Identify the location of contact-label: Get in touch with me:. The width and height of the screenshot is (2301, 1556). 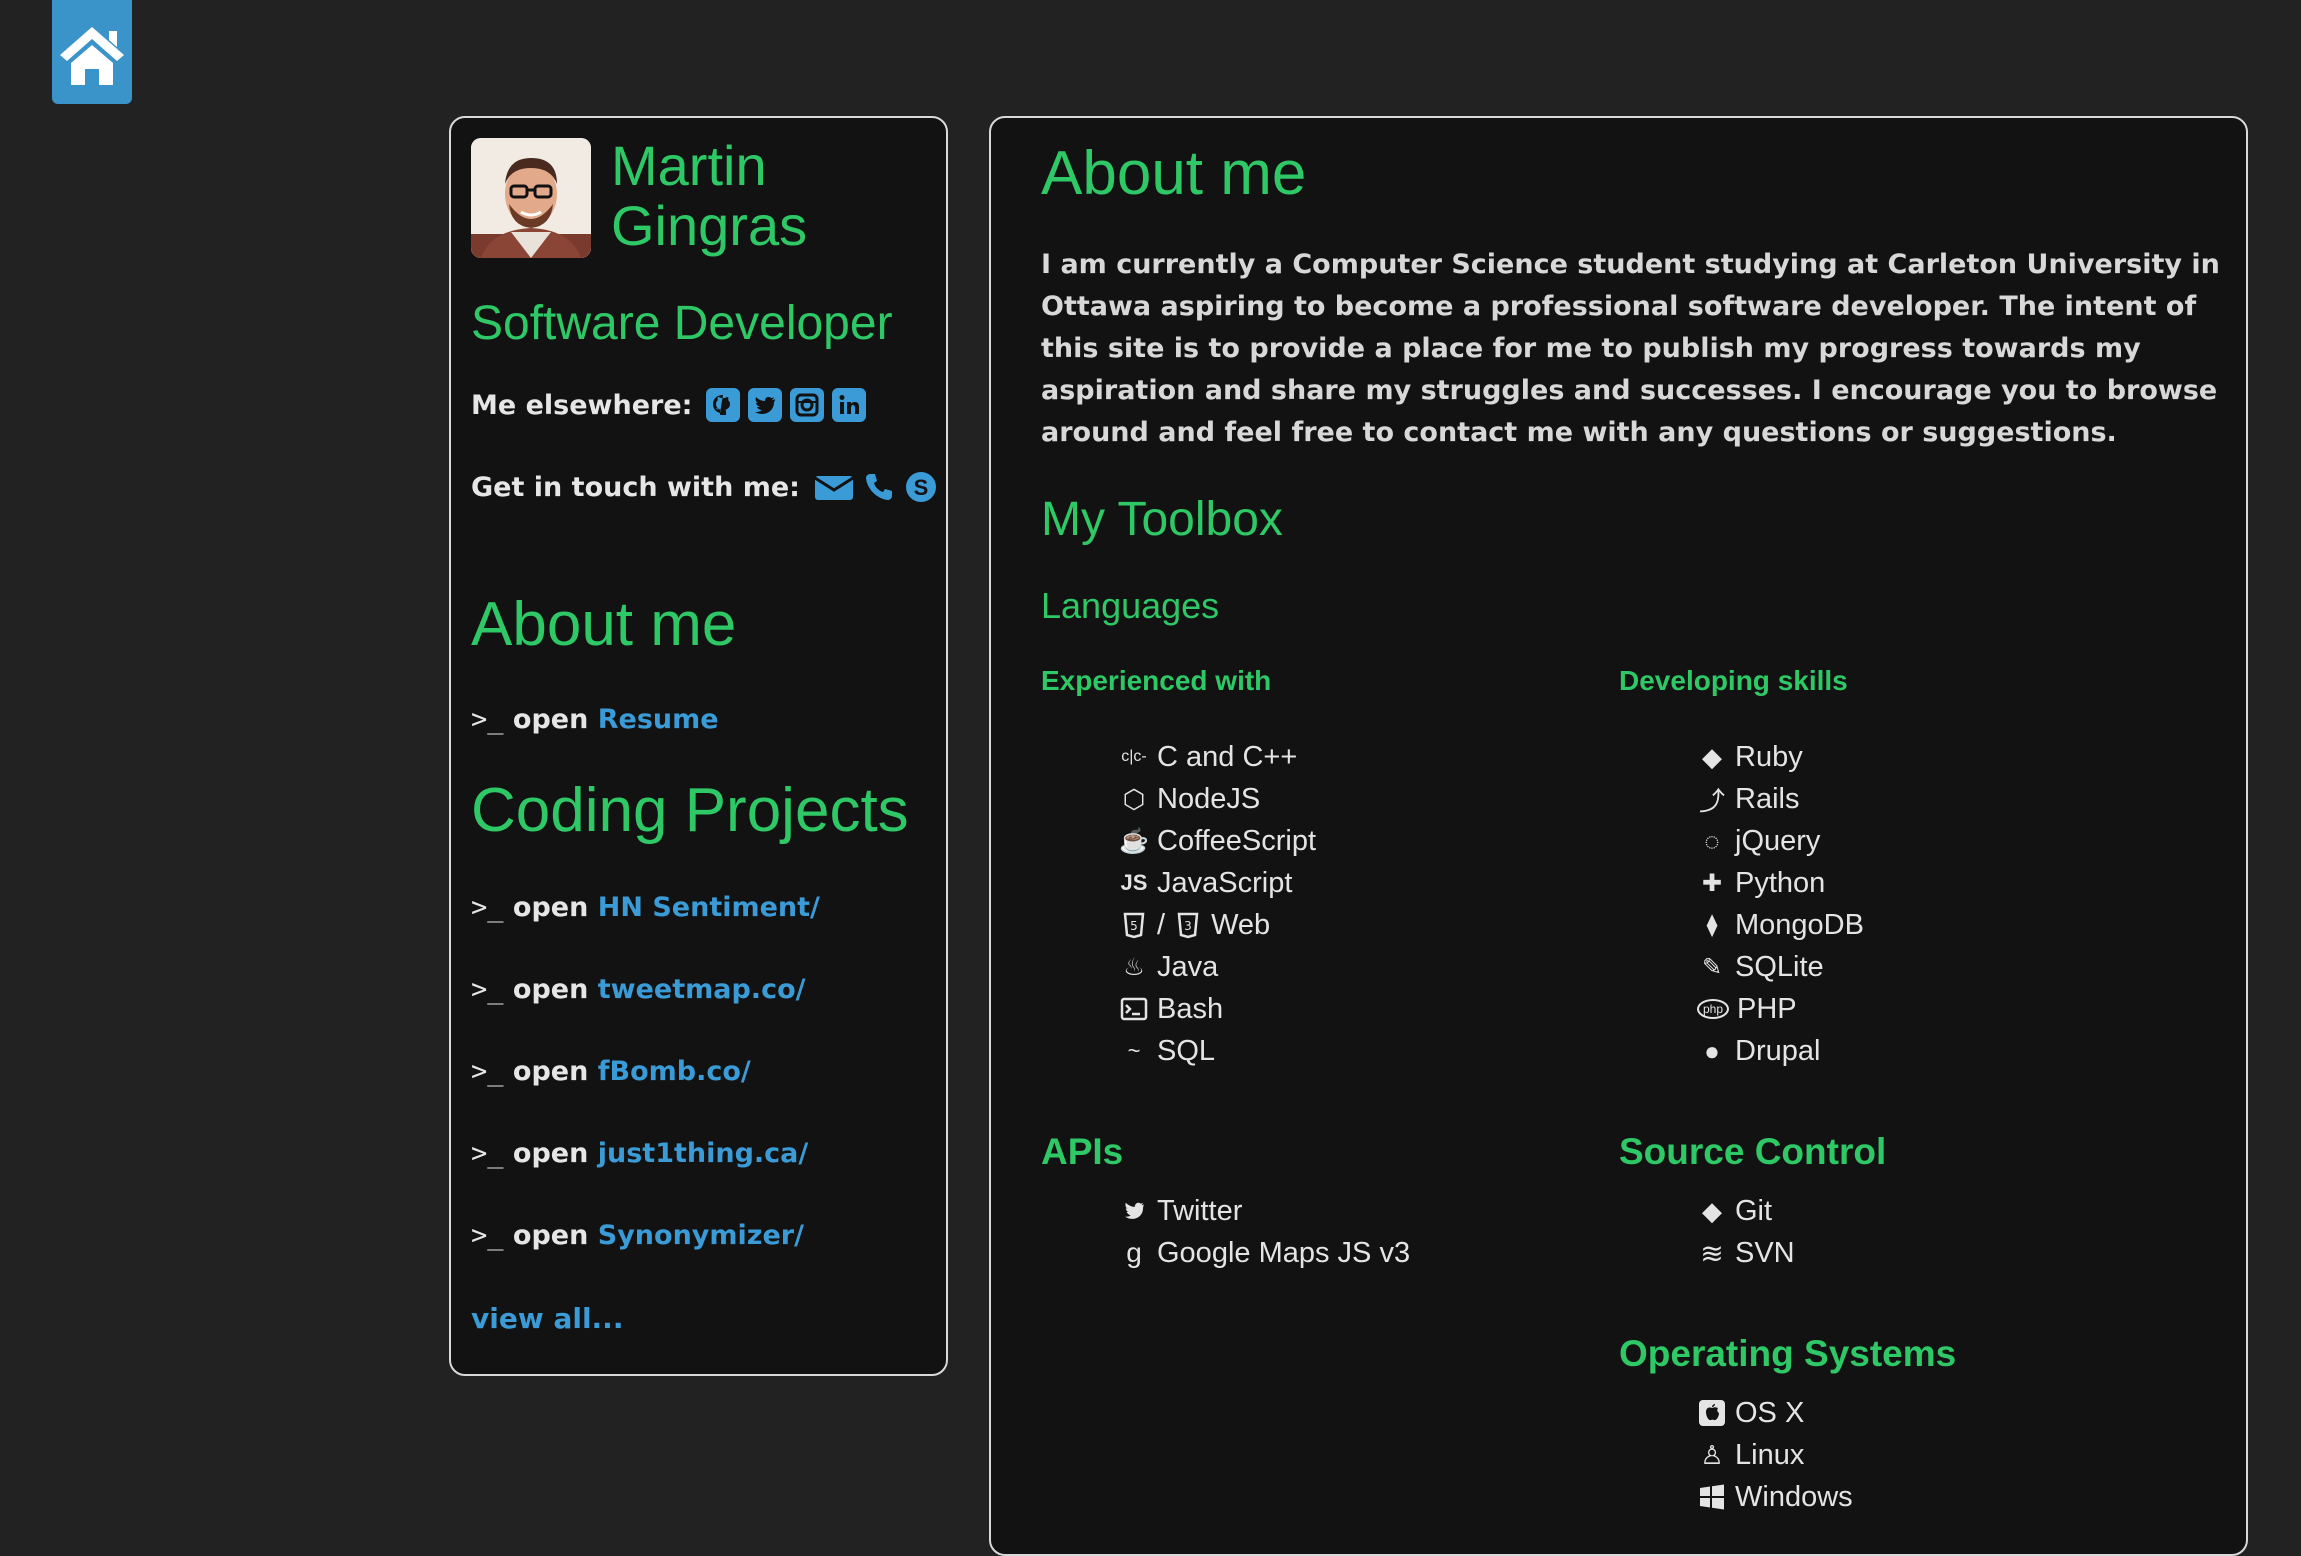
(635, 487).